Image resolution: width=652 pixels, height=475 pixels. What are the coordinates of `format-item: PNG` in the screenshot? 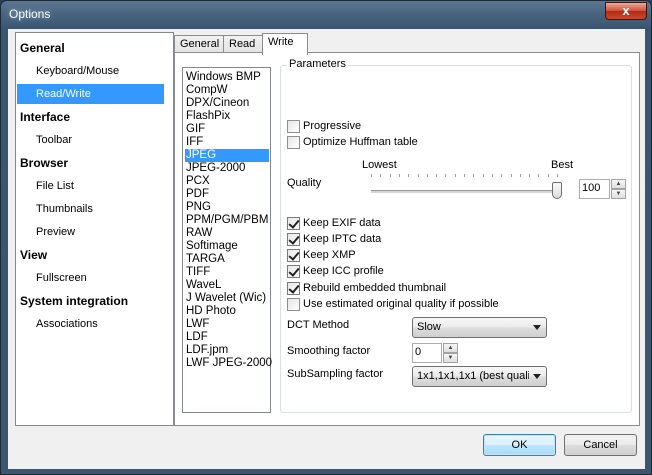 It's located at (227, 207).